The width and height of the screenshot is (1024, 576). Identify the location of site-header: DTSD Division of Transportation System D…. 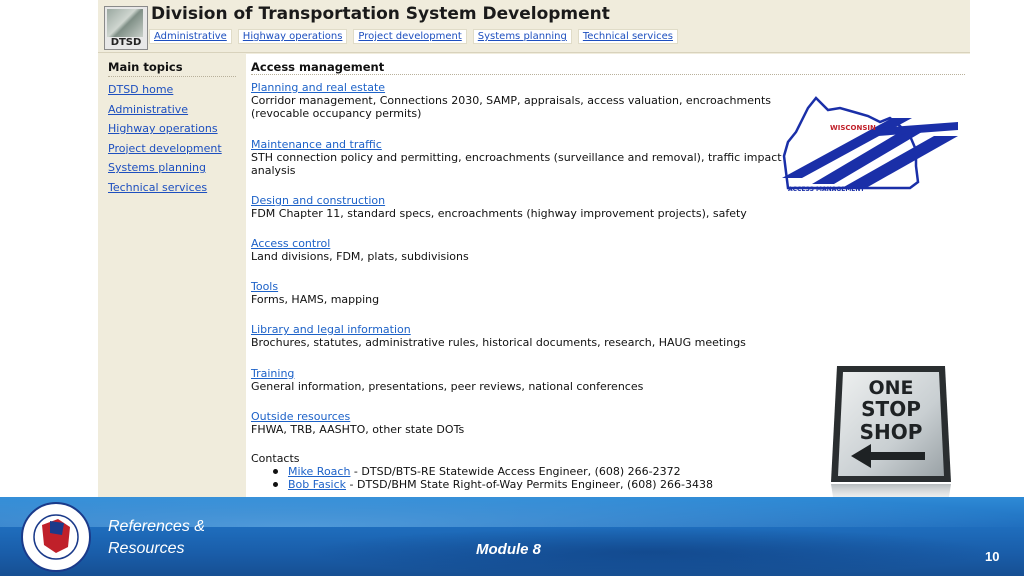
(534, 26).